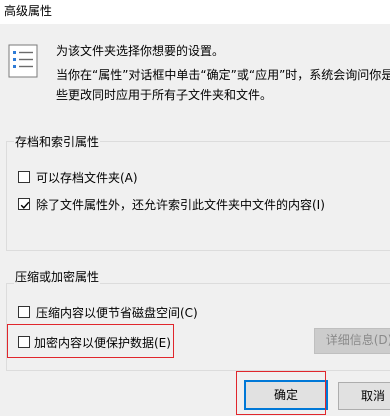  Describe the element at coordinates (281, 393) in the screenshot. I see `ok-highlight-box` at that location.